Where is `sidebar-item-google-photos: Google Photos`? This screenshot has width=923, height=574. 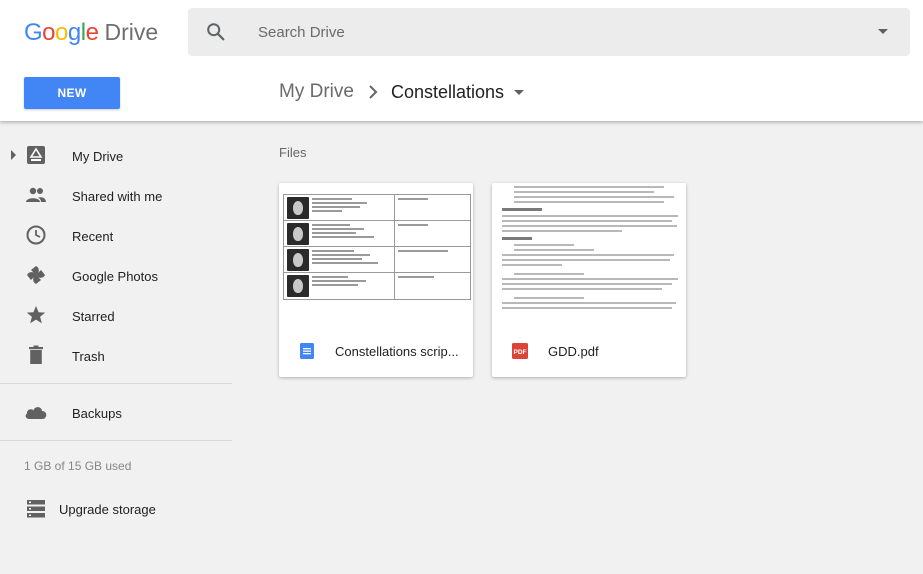 sidebar-item-google-photos: Google Photos is located at coordinates (116, 275).